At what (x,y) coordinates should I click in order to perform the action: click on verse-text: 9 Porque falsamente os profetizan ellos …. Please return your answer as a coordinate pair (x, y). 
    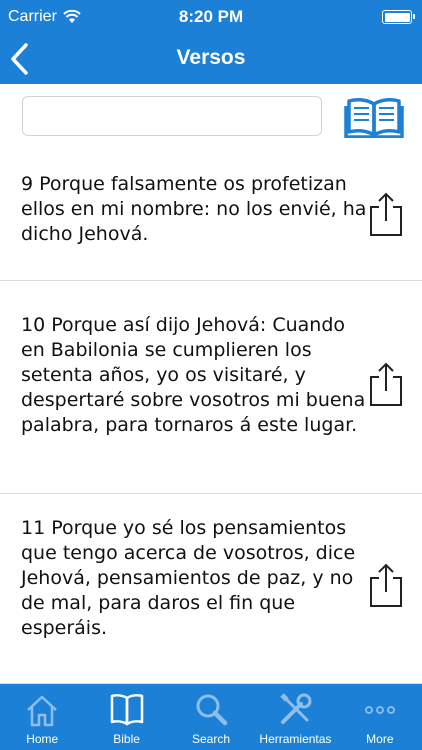
    Looking at the image, I should click on (194, 209).